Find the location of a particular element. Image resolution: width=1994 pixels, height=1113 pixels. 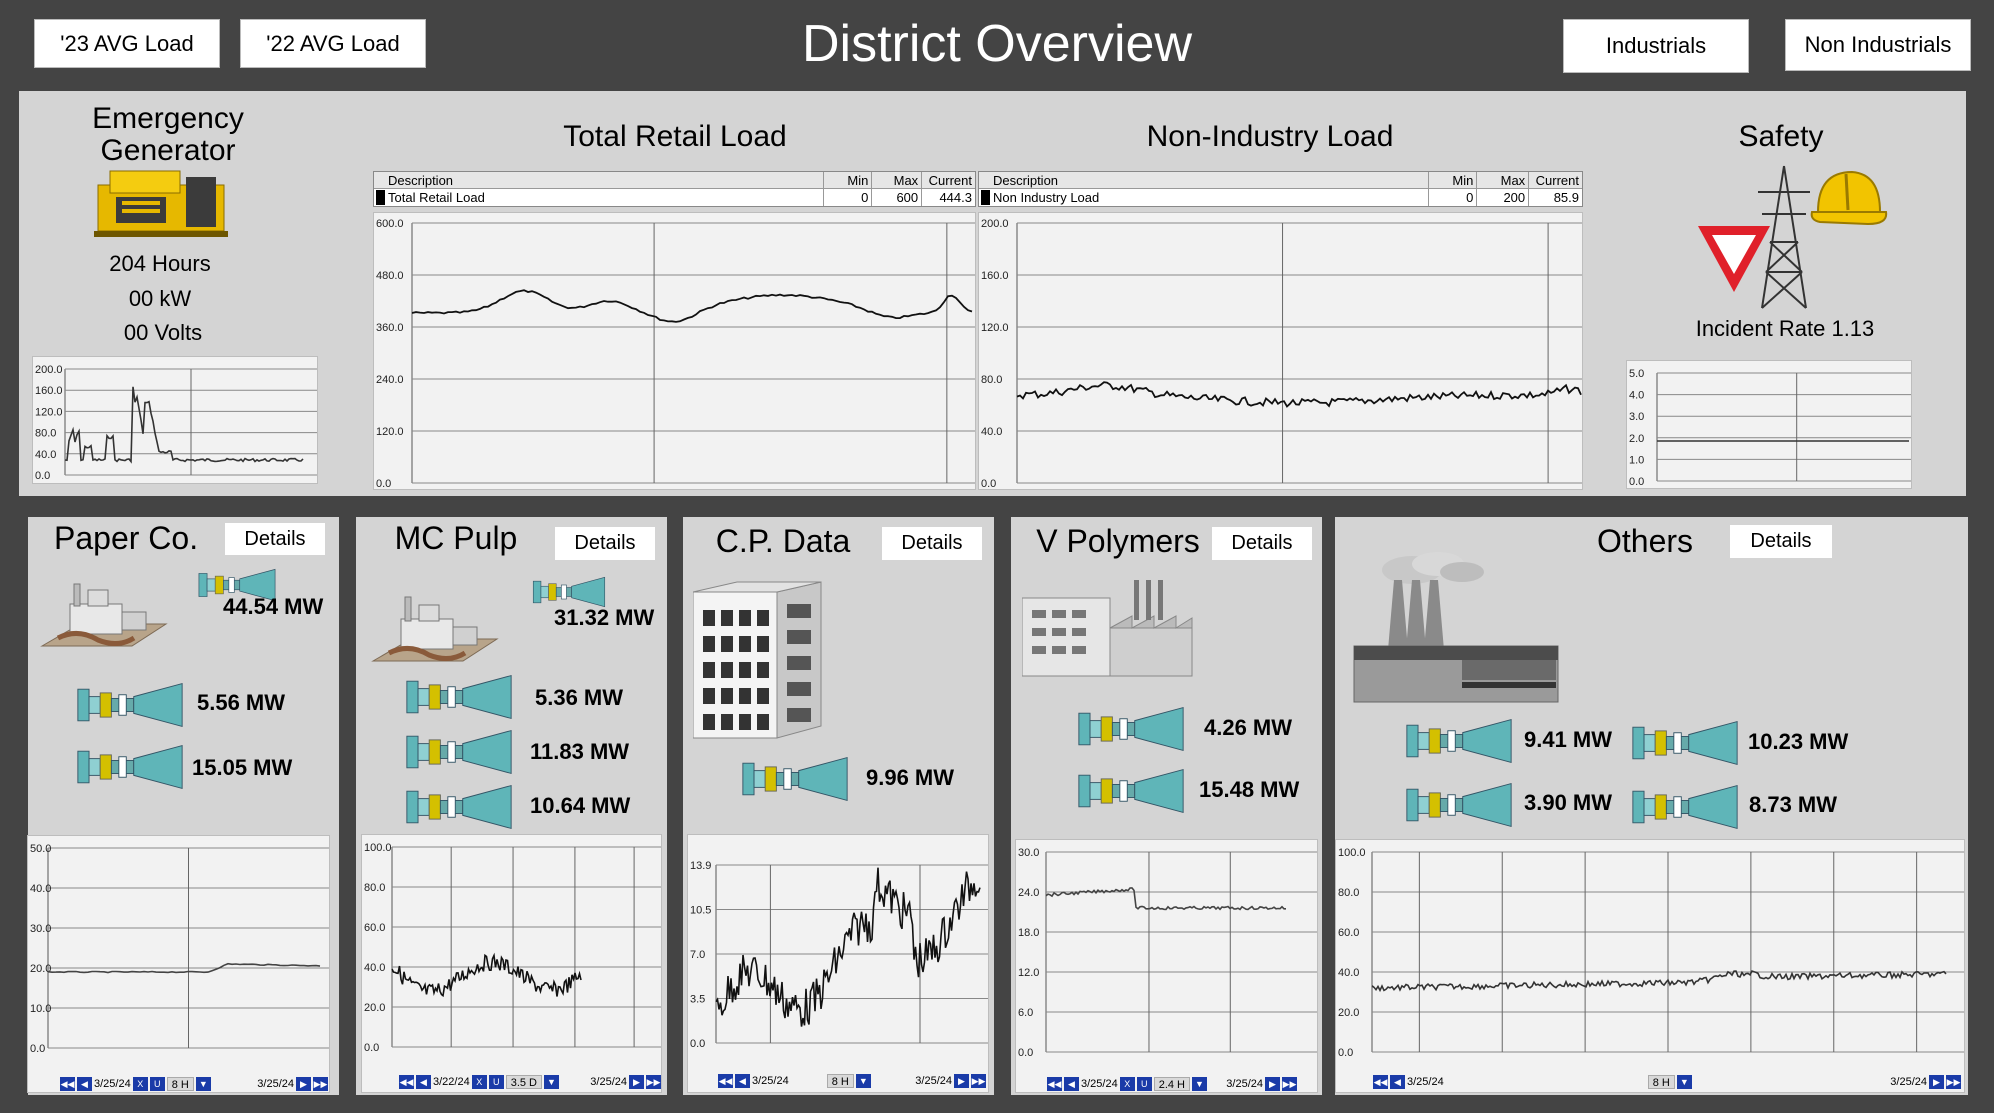

y-tick-label: 160.0 is located at coordinates (49, 391).